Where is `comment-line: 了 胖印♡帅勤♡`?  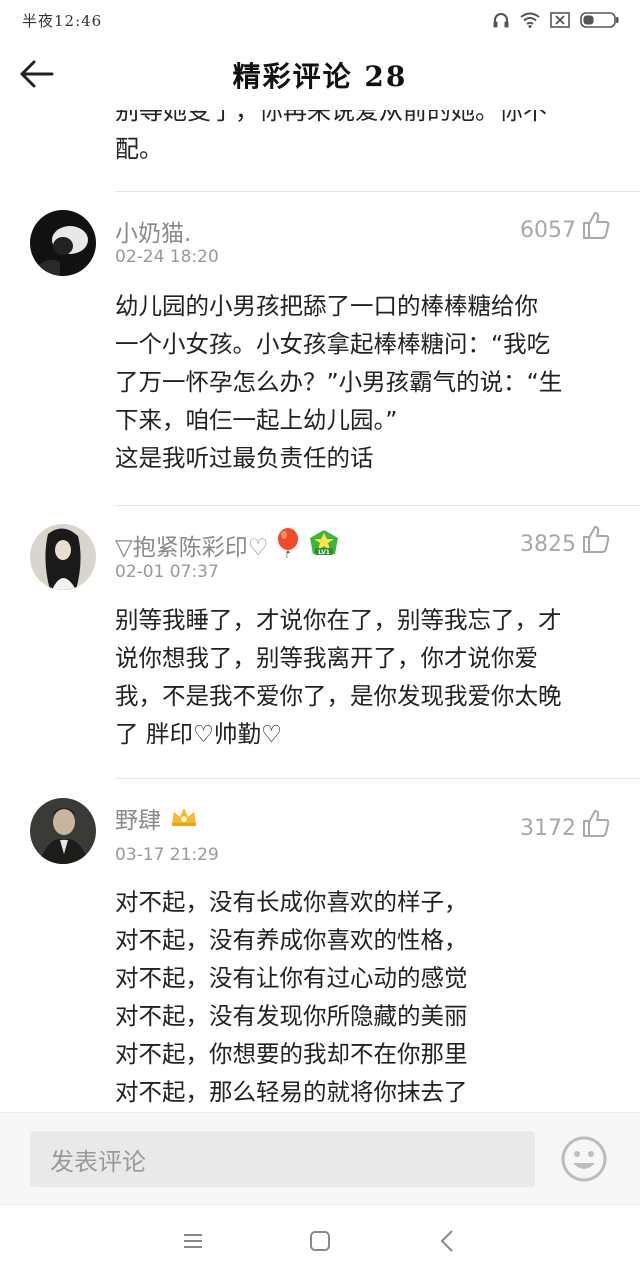 comment-line: 了 胖印♡帅勤♡ is located at coordinates (199, 734).